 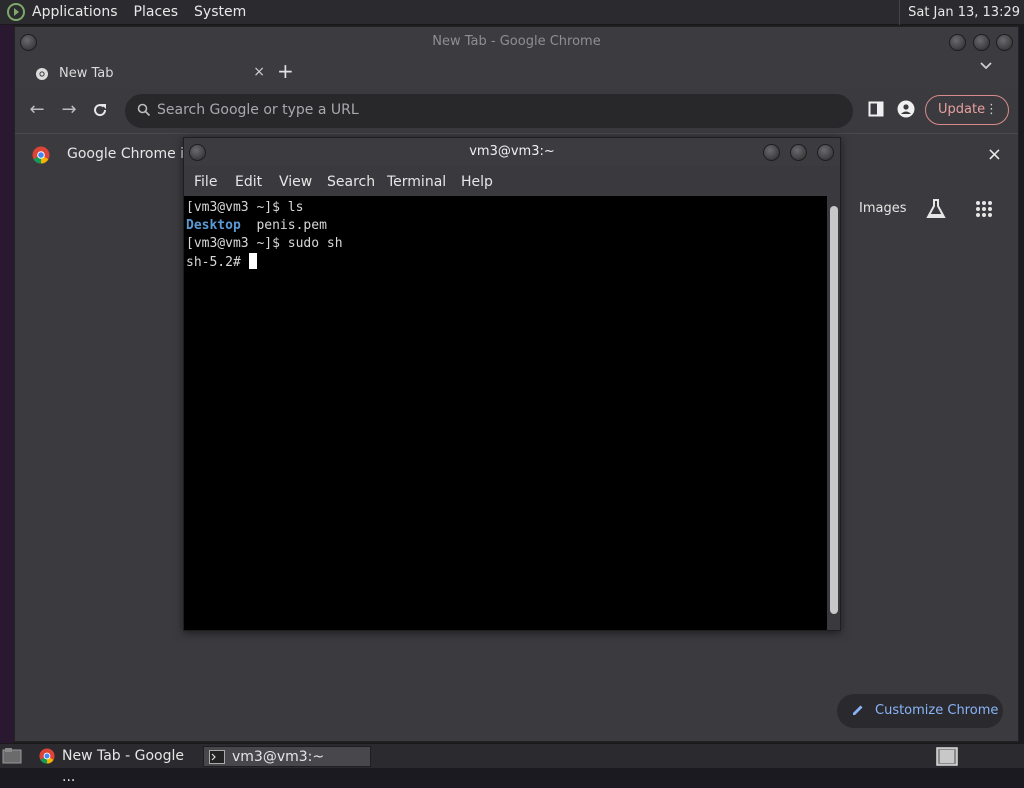 I want to click on terminal-menu-edit: Edit, so click(x=248, y=182).